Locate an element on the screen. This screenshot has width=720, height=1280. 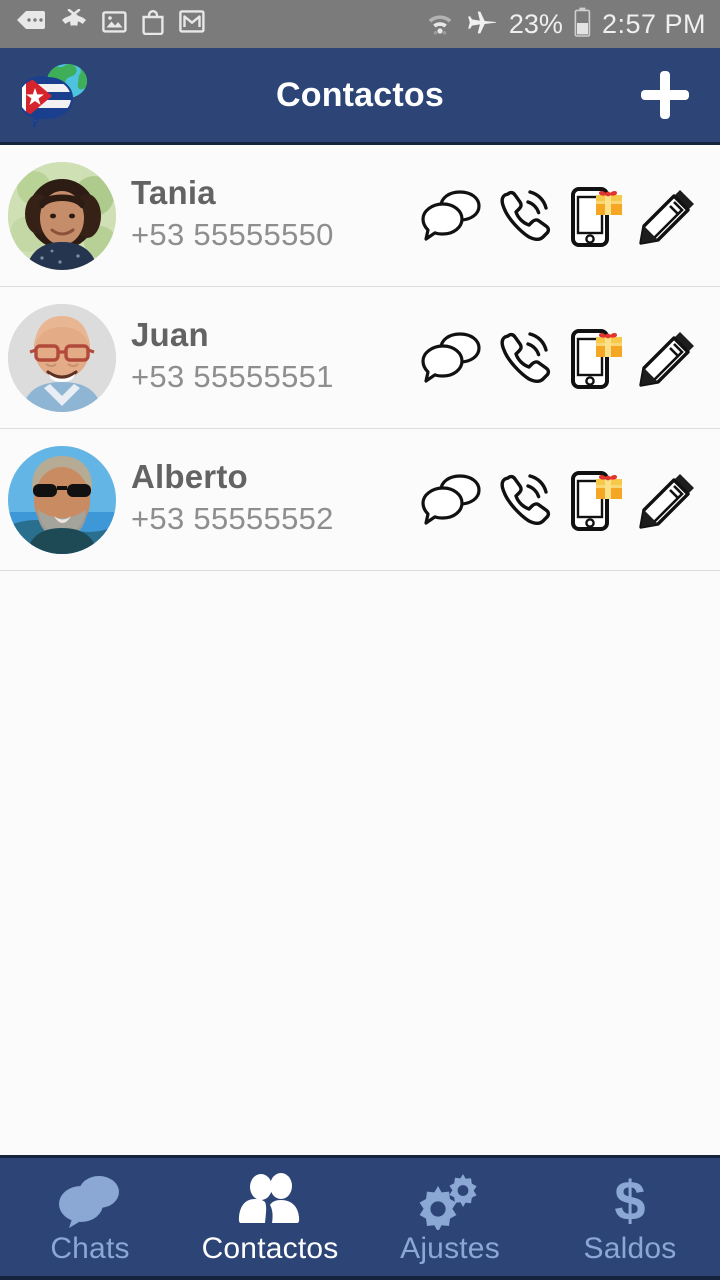
contact-info: Juan +53 55555551 is located at coordinates (273, 358).